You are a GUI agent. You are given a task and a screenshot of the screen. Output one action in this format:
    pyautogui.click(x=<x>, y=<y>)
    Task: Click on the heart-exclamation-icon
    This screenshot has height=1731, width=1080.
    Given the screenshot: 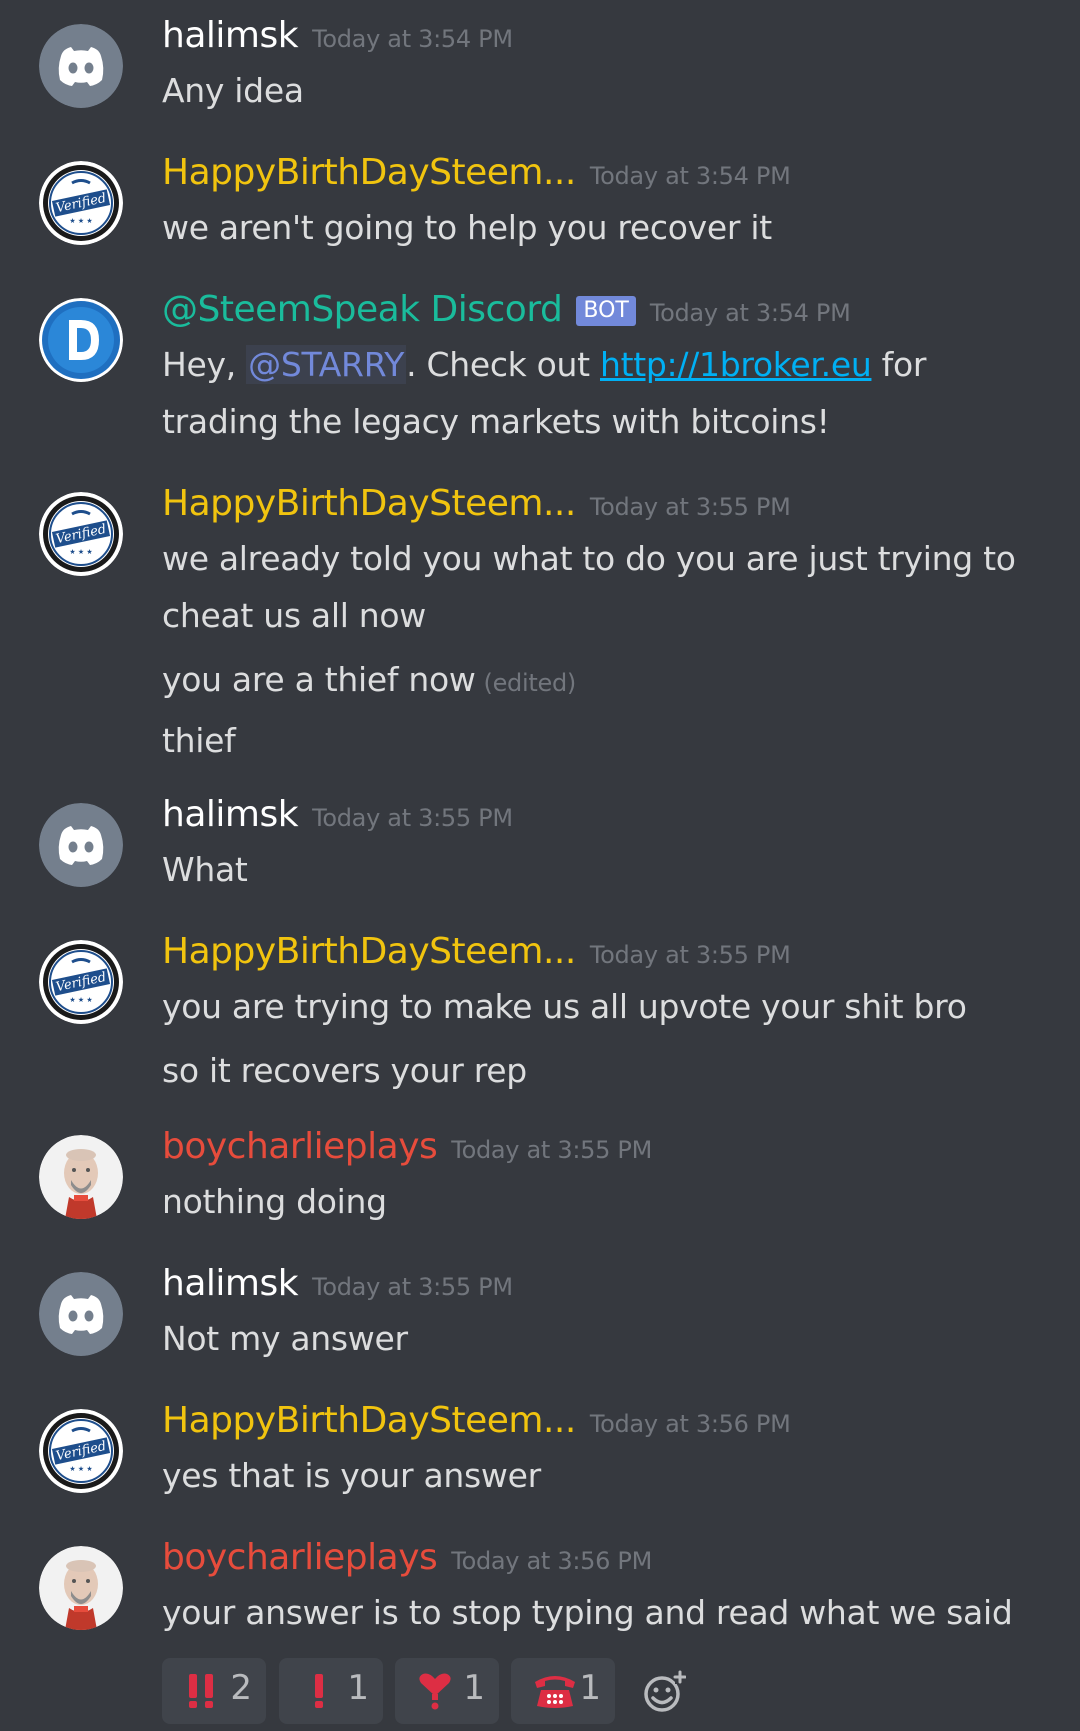 What is the action you would take?
    pyautogui.click(x=435, y=1691)
    